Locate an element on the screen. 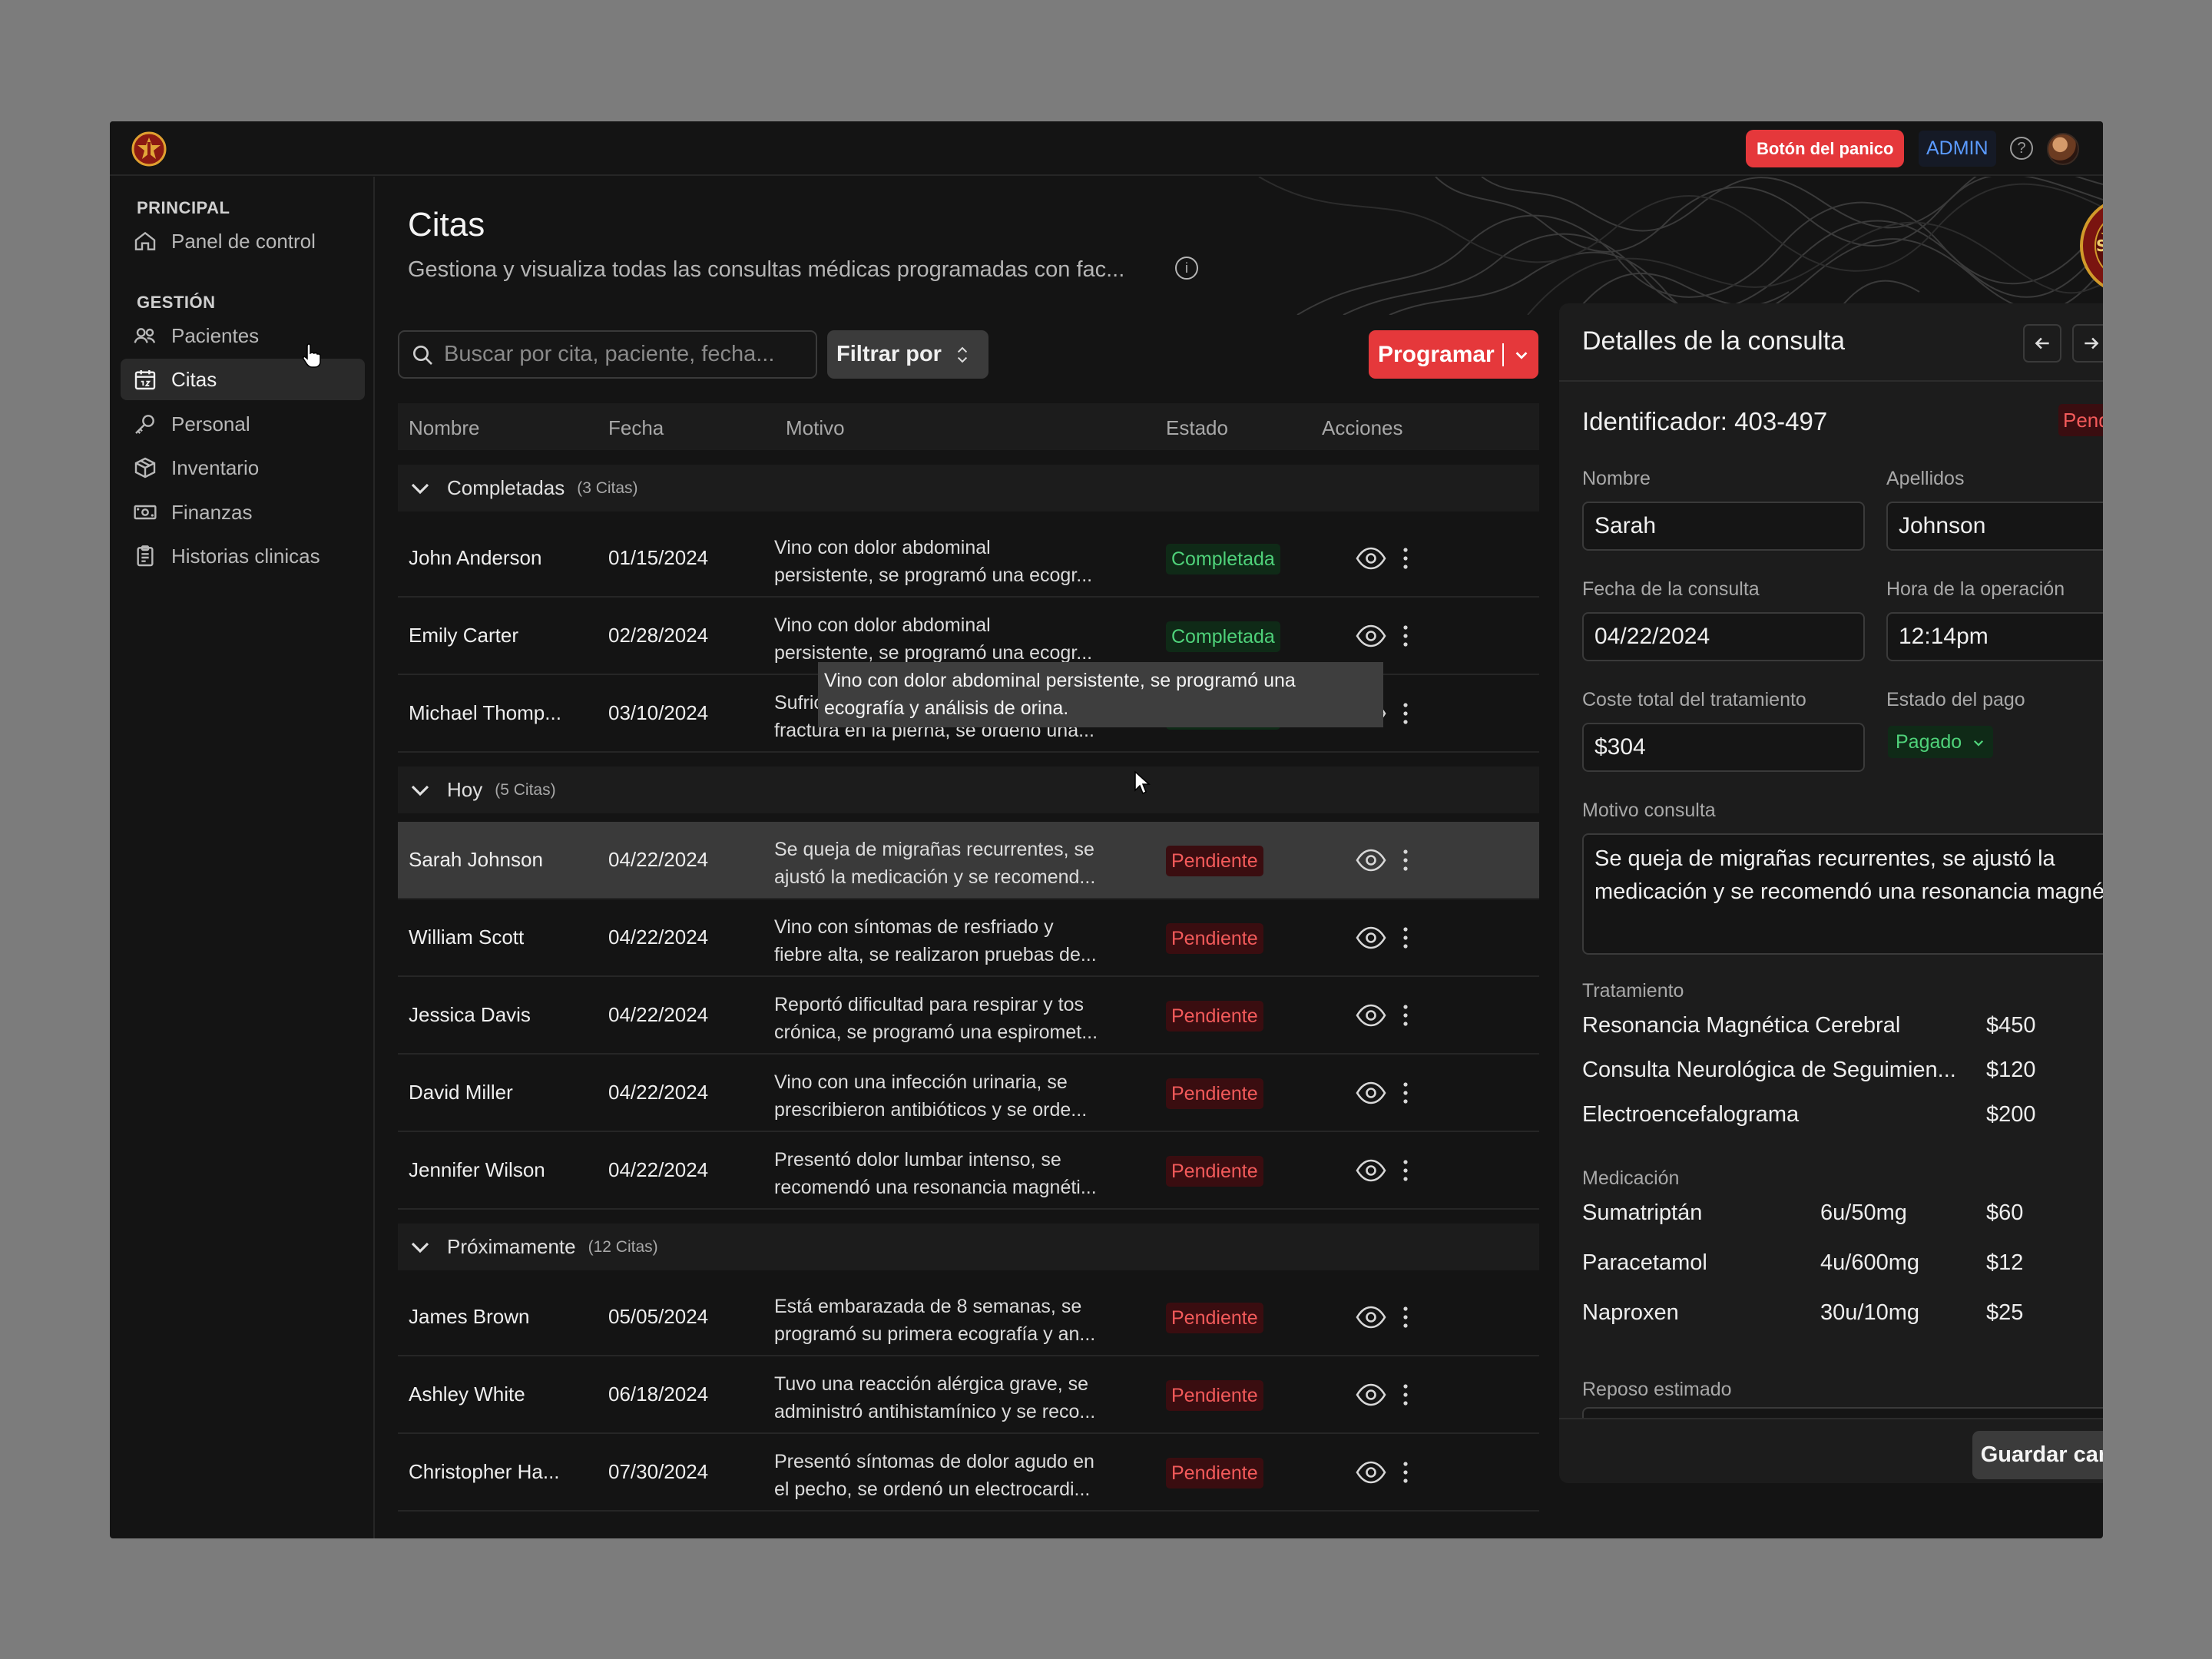  sidebar-item-finanzas: Finanzas is located at coordinates (243, 512).